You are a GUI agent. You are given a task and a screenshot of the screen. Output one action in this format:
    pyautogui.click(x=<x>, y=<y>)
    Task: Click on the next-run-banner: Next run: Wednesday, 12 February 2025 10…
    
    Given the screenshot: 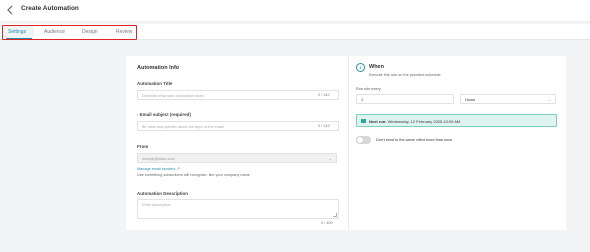 What is the action you would take?
    pyautogui.click(x=456, y=120)
    